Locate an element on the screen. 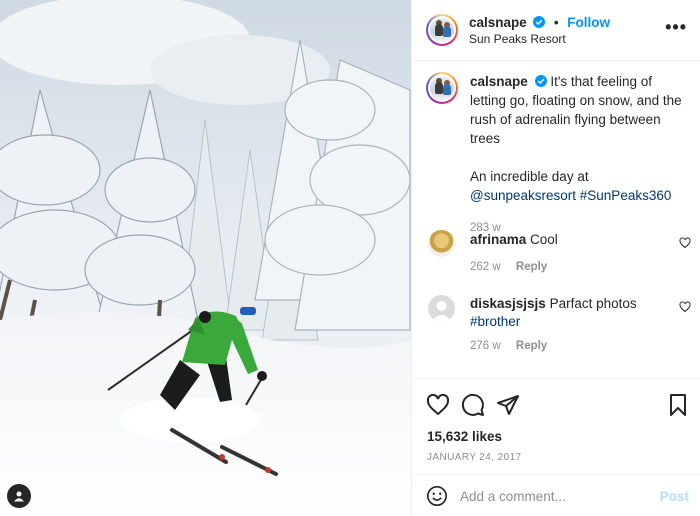 This screenshot has width=700, height=516. caption-username: calsnape is located at coordinates (499, 81).